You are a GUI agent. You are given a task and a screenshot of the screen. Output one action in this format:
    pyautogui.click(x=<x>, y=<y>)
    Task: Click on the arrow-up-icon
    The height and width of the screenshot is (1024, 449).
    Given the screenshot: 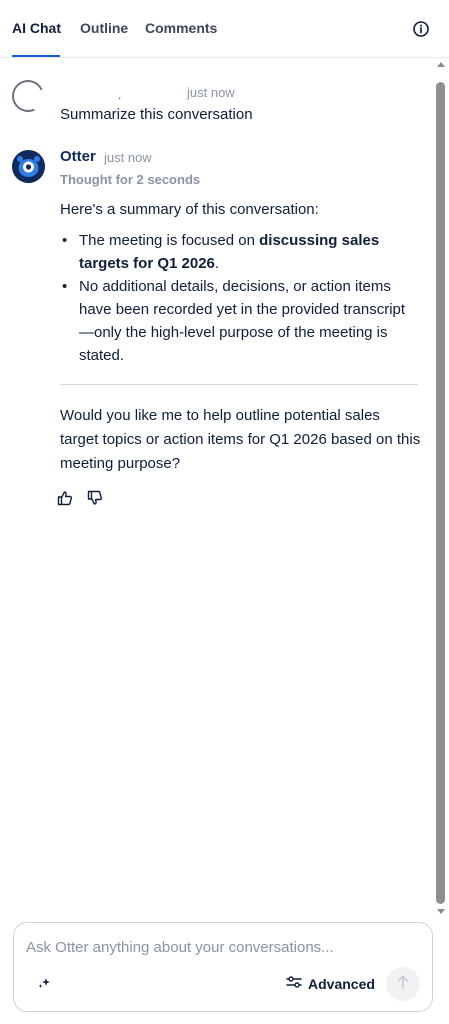 What is the action you would take?
    pyautogui.click(x=403, y=984)
    